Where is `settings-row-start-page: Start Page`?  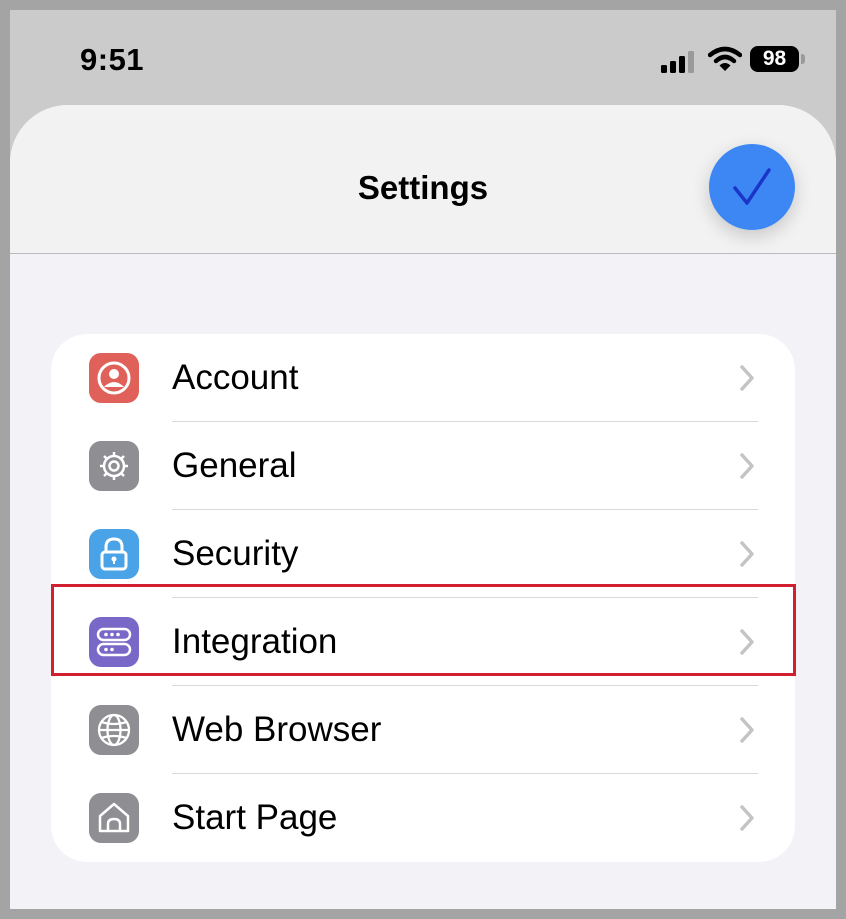
settings-row-start-page: Start Page is located at coordinates (423, 818).